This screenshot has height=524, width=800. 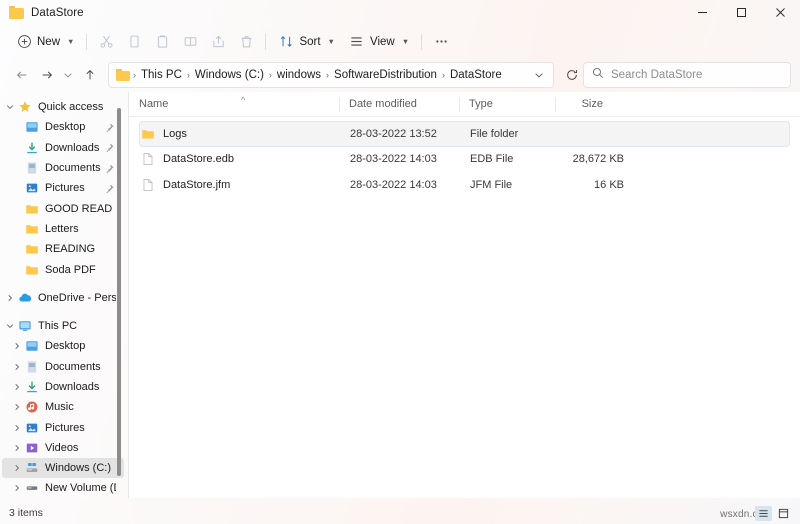 I want to click on sidebar-item-pc-desktop: Desktop, so click(x=63, y=346).